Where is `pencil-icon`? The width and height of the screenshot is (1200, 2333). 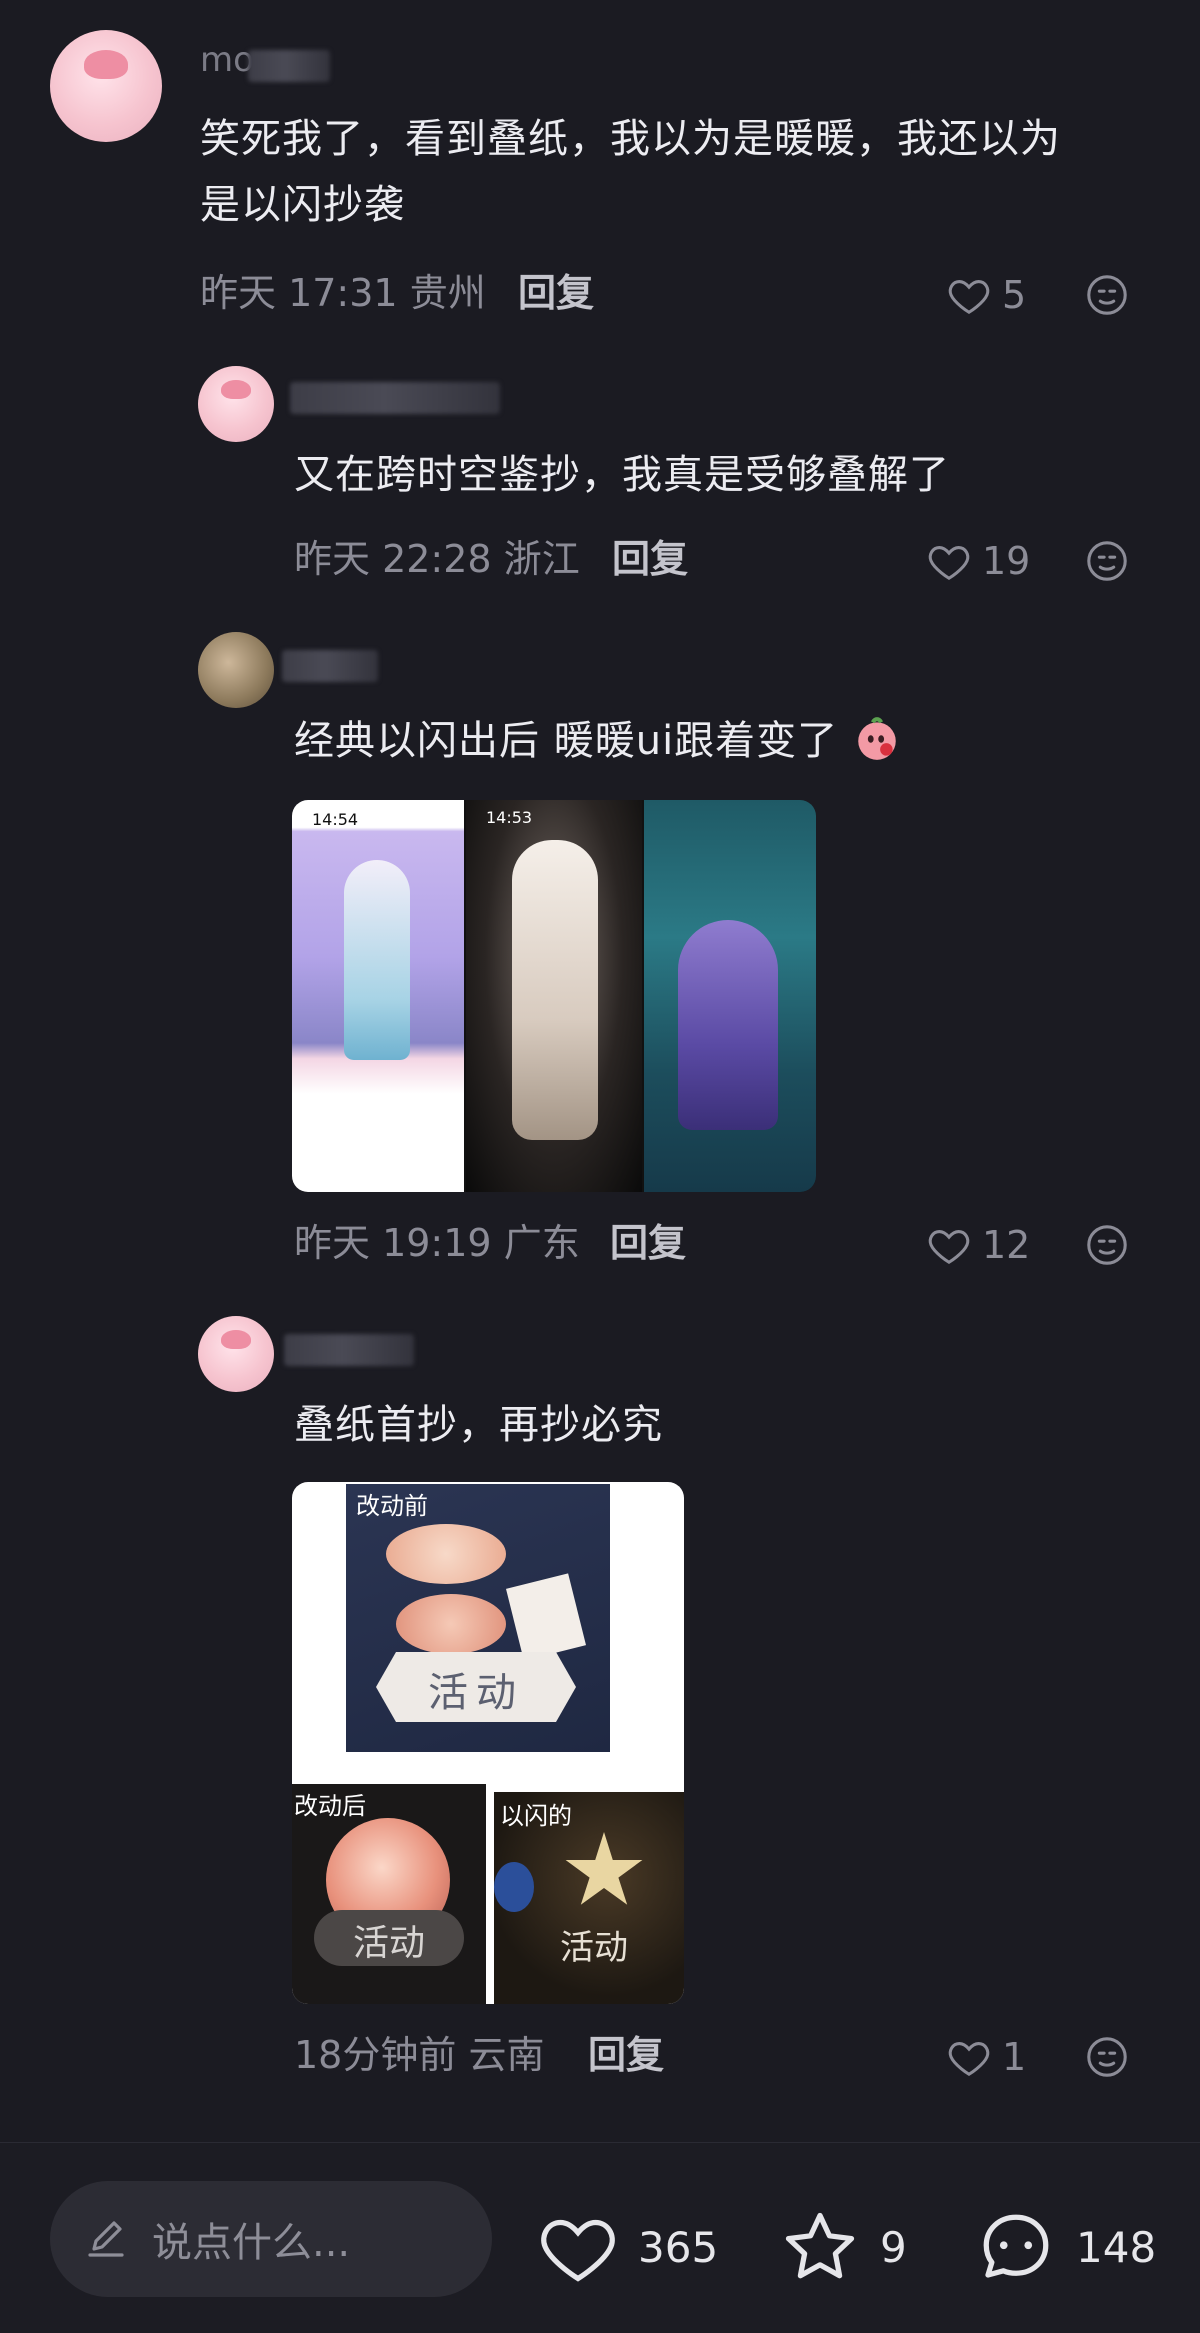 pencil-icon is located at coordinates (106, 2239).